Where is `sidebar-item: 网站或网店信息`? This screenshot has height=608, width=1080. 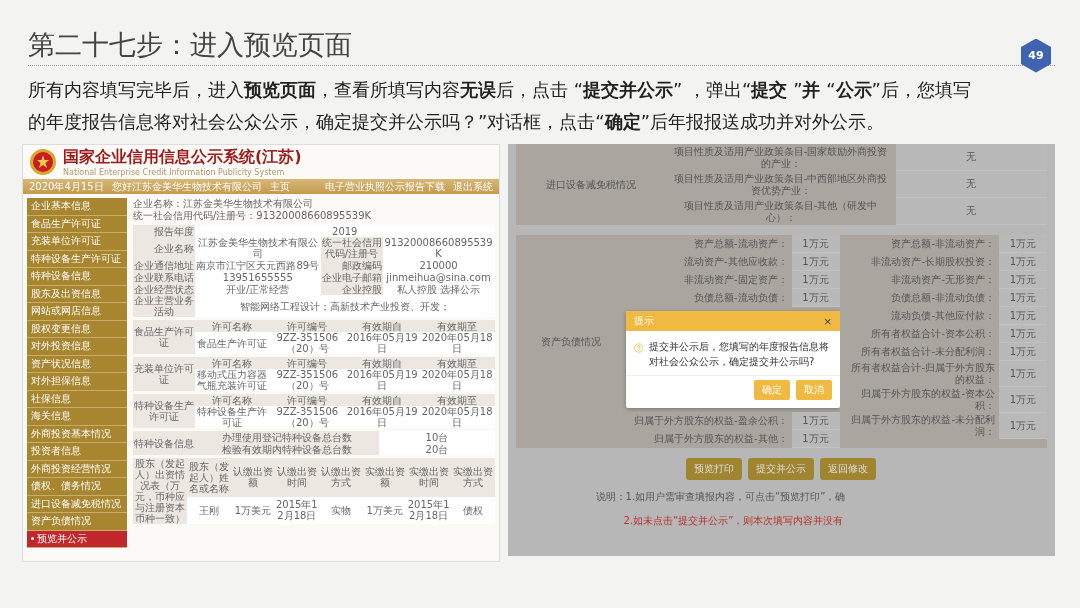
sidebar-item: 网站或网店信息 is located at coordinates (77, 312).